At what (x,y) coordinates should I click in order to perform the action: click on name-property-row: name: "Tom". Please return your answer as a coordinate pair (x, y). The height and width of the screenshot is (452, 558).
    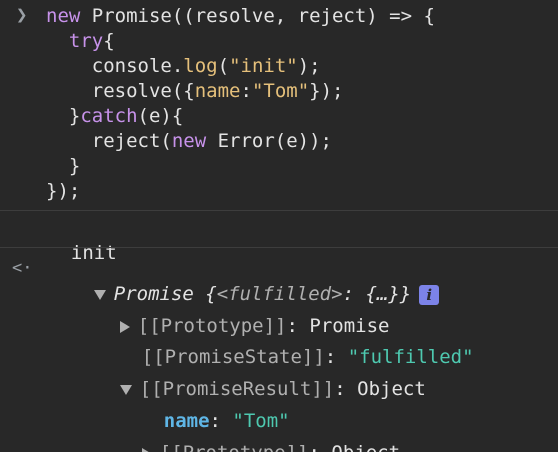
    Looking at the image, I should click on (328, 408).